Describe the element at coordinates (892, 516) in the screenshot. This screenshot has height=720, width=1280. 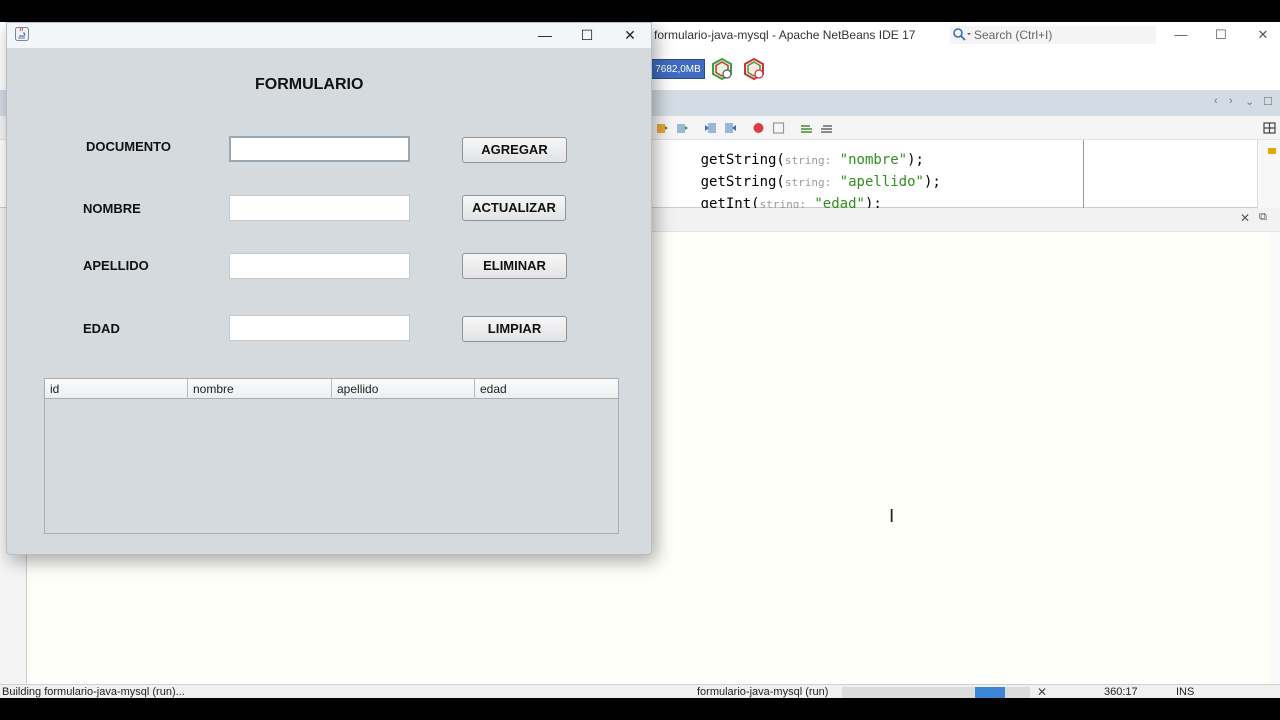
I see `text-cursor-icon: I` at that location.